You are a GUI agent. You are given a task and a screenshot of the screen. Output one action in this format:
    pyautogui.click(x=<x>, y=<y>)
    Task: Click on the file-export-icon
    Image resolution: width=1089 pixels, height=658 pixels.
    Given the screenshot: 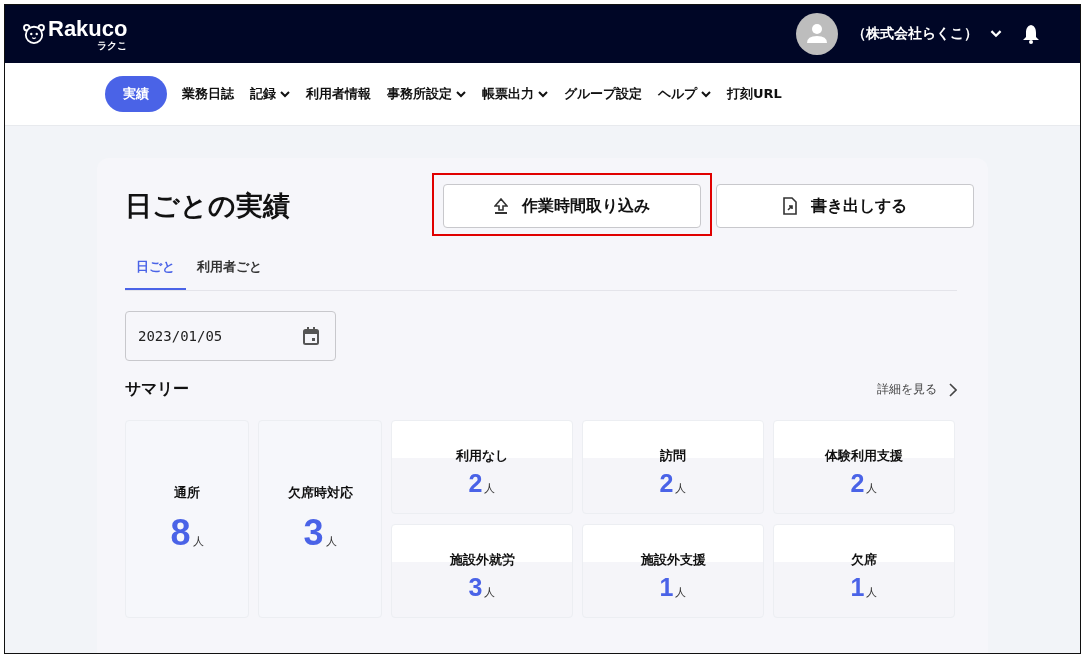 What is the action you would take?
    pyautogui.click(x=790, y=206)
    